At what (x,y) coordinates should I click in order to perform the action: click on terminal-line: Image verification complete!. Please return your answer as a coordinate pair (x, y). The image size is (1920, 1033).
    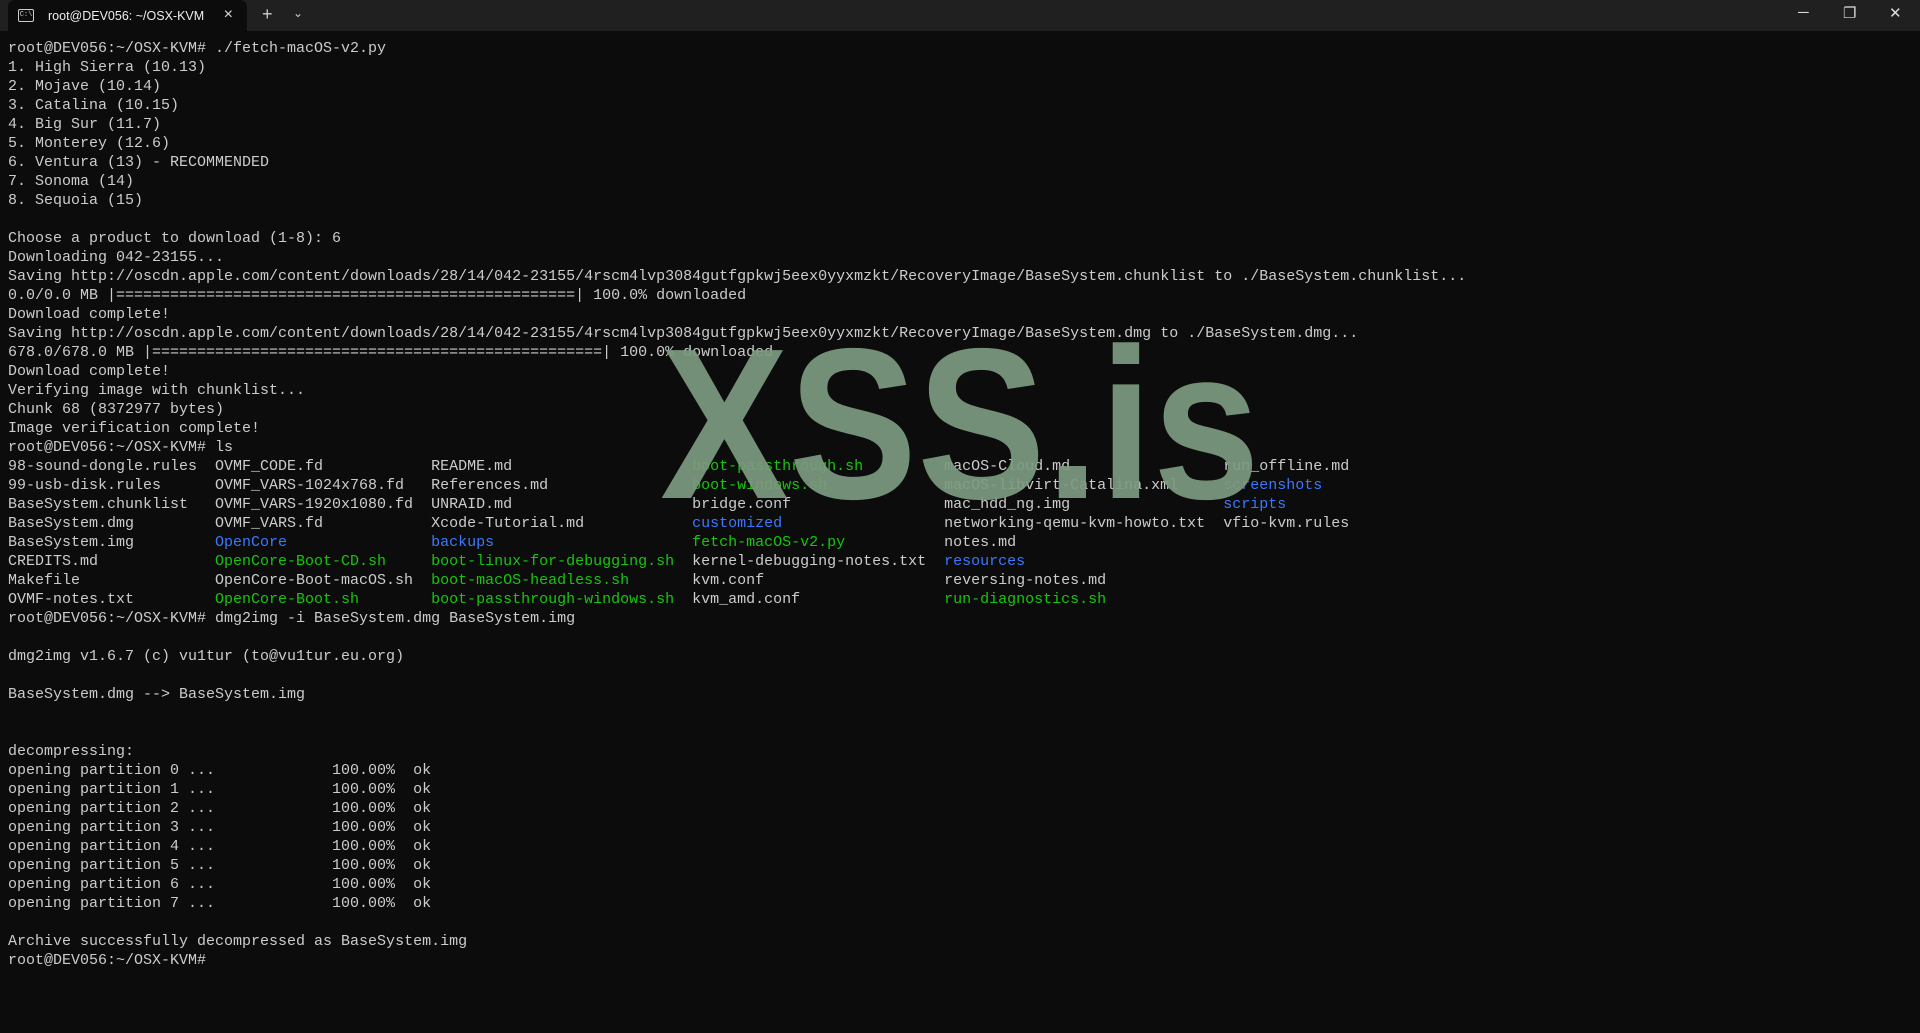
    Looking at the image, I should click on (134, 428).